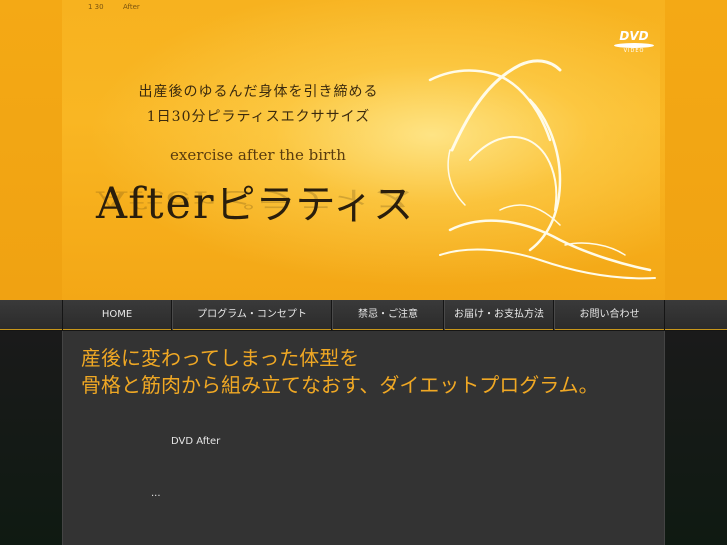  What do you see at coordinates (258, 105) in the screenshot?
I see `hero-tagline: 出産後のゆるんだ身体を引き締める 1日30分ピラティスエクササイズ` at bounding box center [258, 105].